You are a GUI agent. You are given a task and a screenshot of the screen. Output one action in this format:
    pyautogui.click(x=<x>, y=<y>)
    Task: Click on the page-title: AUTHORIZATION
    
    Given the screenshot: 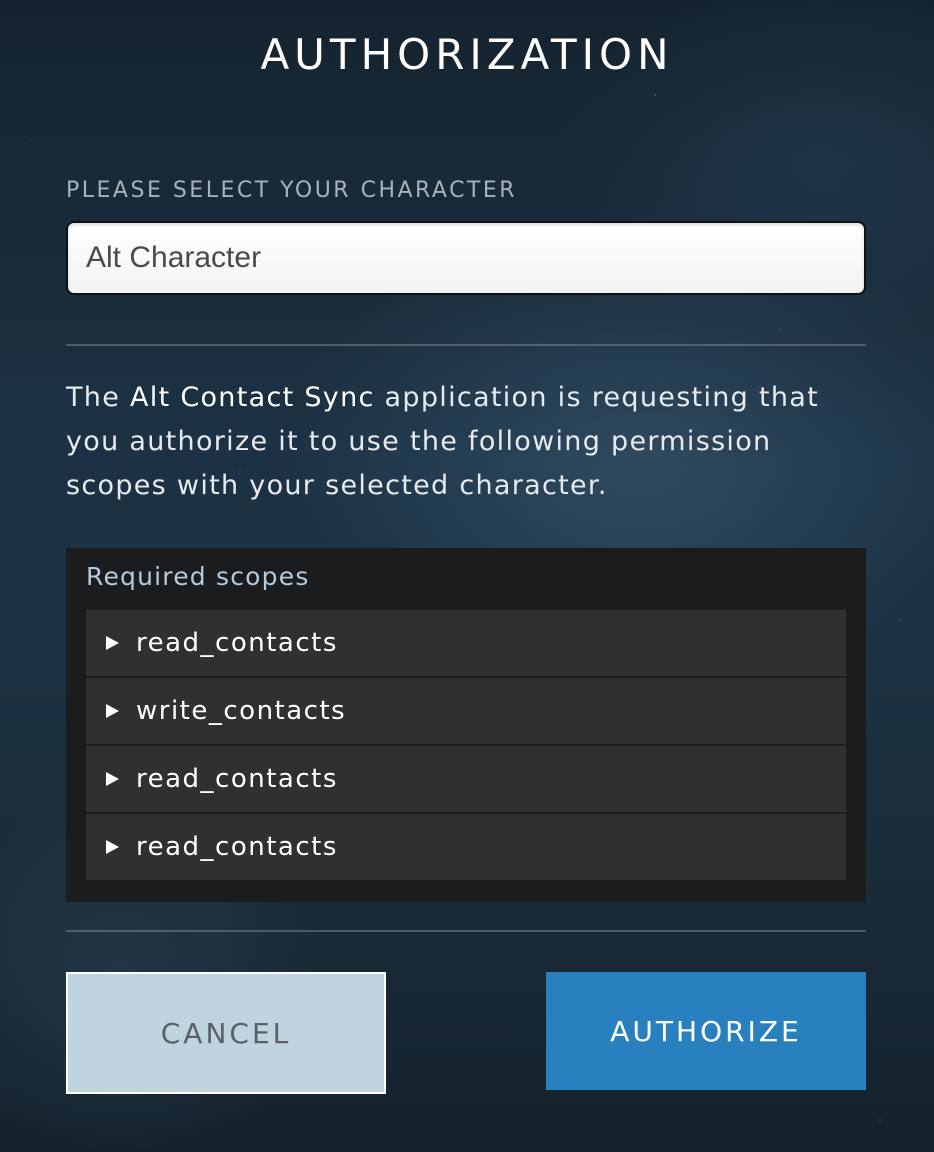 What is the action you would take?
    pyautogui.click(x=467, y=54)
    